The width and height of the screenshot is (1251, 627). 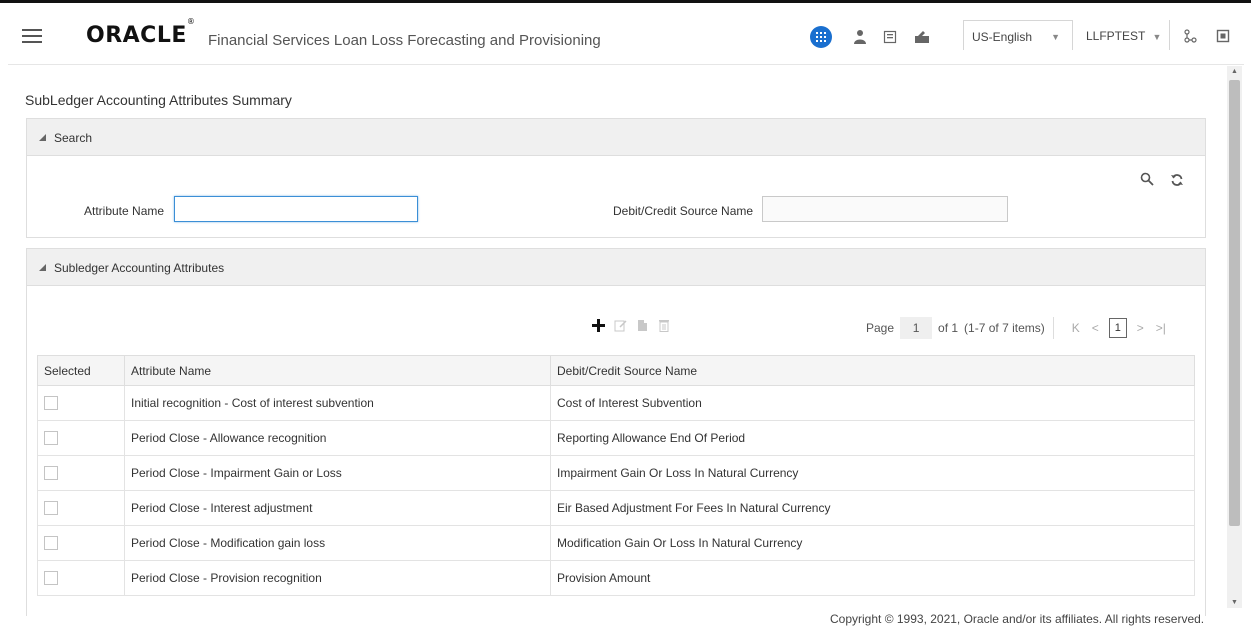 I want to click on language-select-value: US-English, so click(x=1002, y=37).